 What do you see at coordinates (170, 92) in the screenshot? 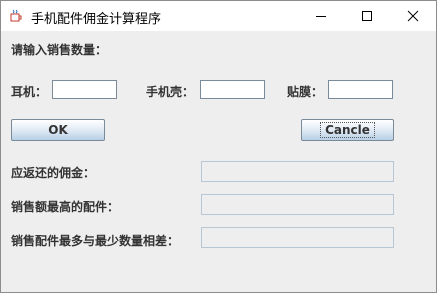
I see `phone-case-label: 手机壳：` at bounding box center [170, 92].